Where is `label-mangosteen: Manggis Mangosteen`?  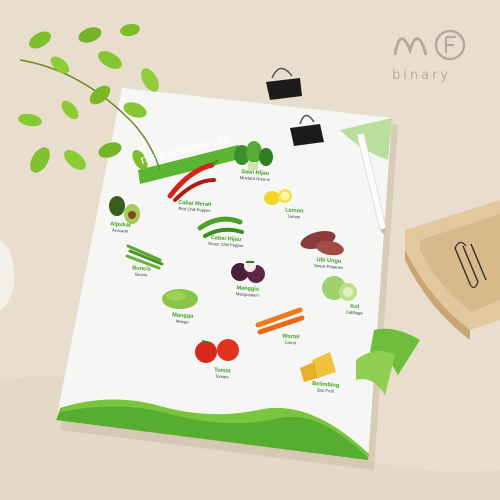 label-mangosteen: Manggis Mangosteen is located at coordinates (247, 291).